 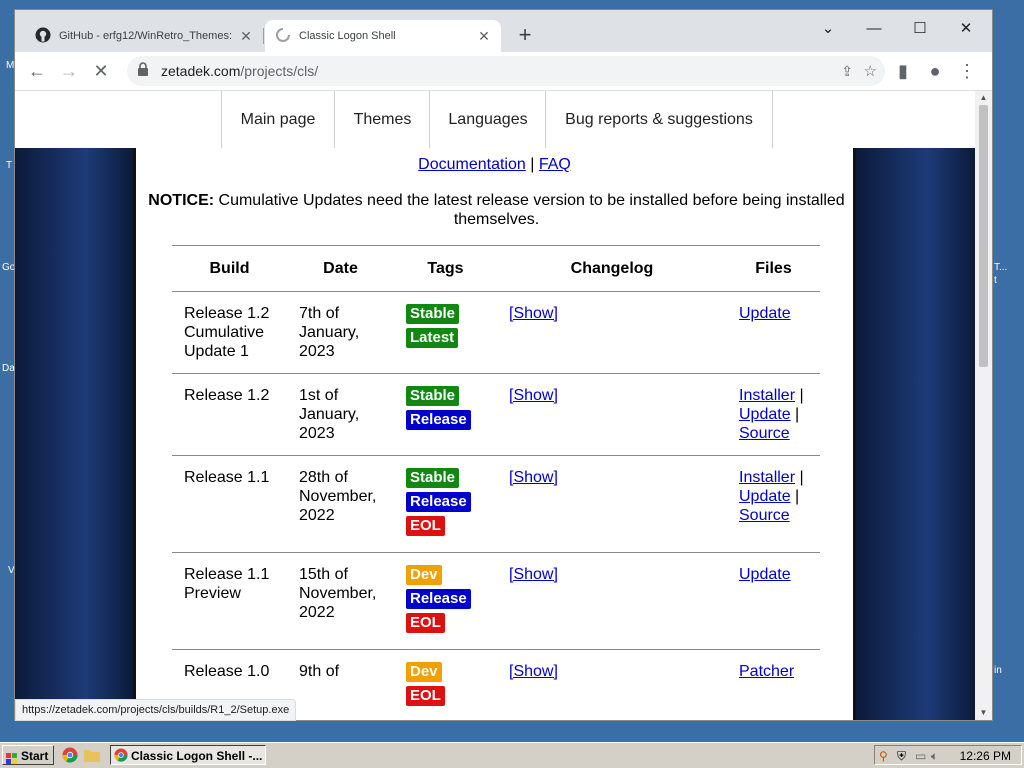 I want to click on tags-cell: Stable Release, so click(x=445, y=414).